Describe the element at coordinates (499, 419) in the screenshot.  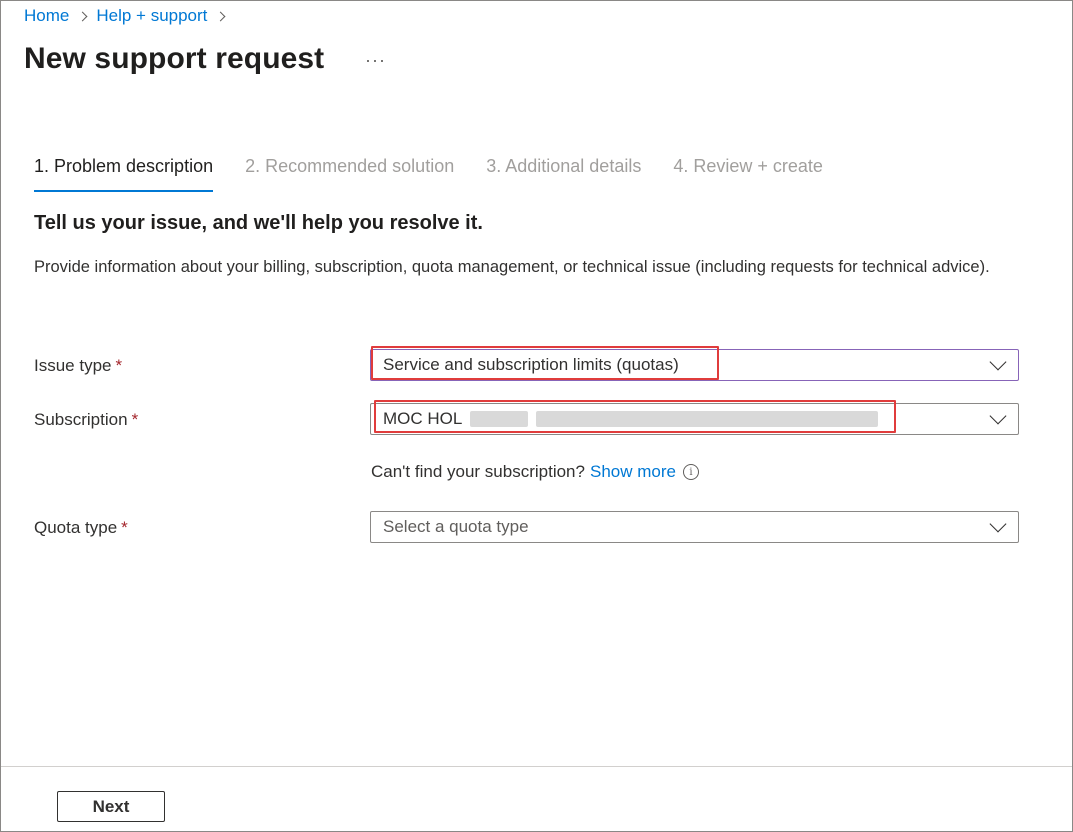
I see `redacted-subscription-name` at that location.